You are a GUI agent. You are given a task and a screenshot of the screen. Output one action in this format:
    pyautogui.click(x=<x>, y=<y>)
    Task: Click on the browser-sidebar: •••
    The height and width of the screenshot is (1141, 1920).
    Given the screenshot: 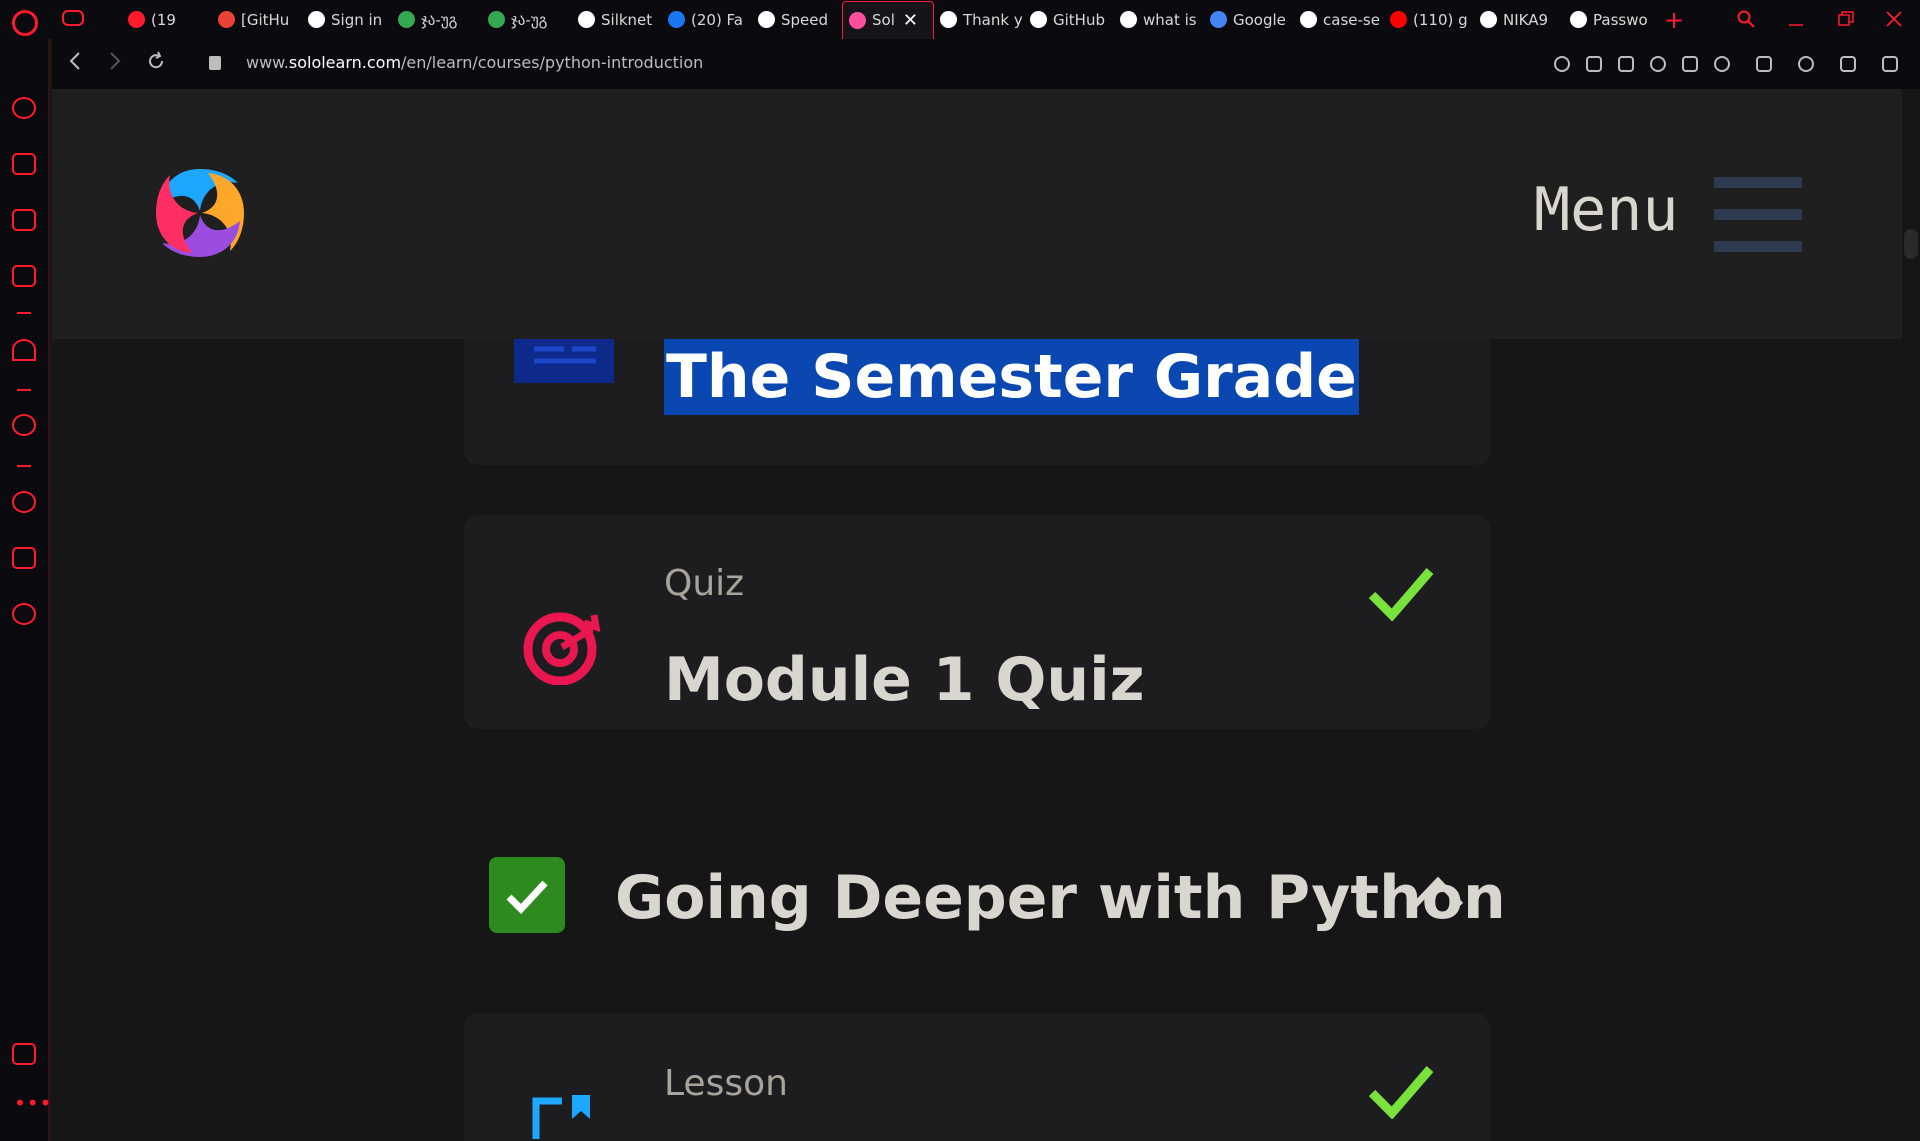 What is the action you would take?
    pyautogui.click(x=26, y=590)
    